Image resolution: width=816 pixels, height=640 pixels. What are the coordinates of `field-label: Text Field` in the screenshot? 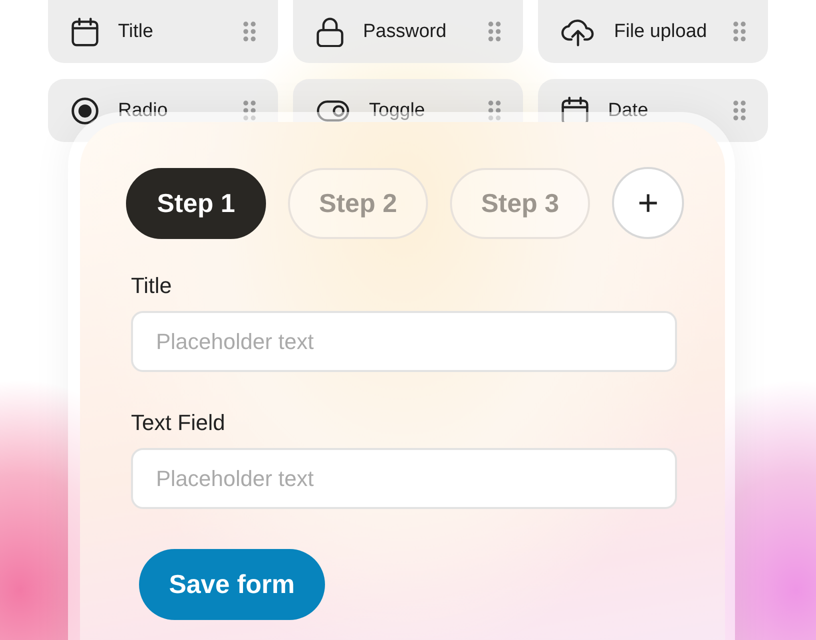 It's located at (178, 423).